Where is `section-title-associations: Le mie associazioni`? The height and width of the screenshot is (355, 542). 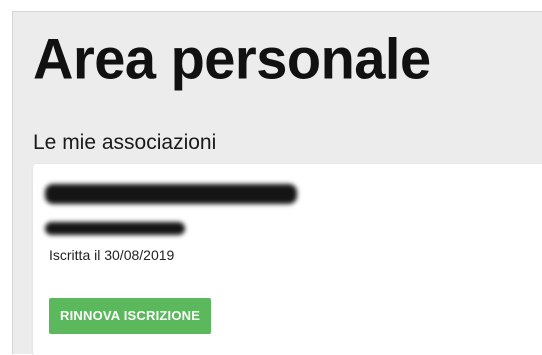 section-title-associations: Le mie associazioni is located at coordinates (125, 142).